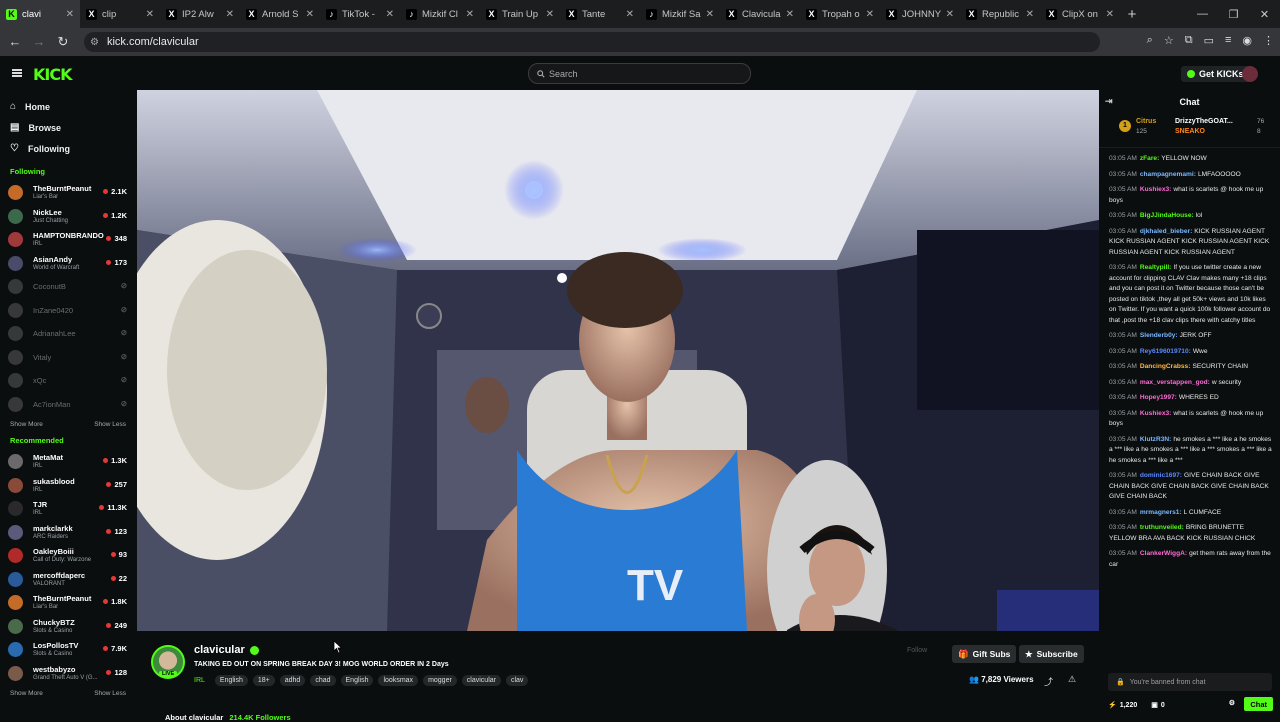  Describe the element at coordinates (68, 462) in the screenshot. I see `sidebar-channel: MetaMat IRL 1.3K` at that location.